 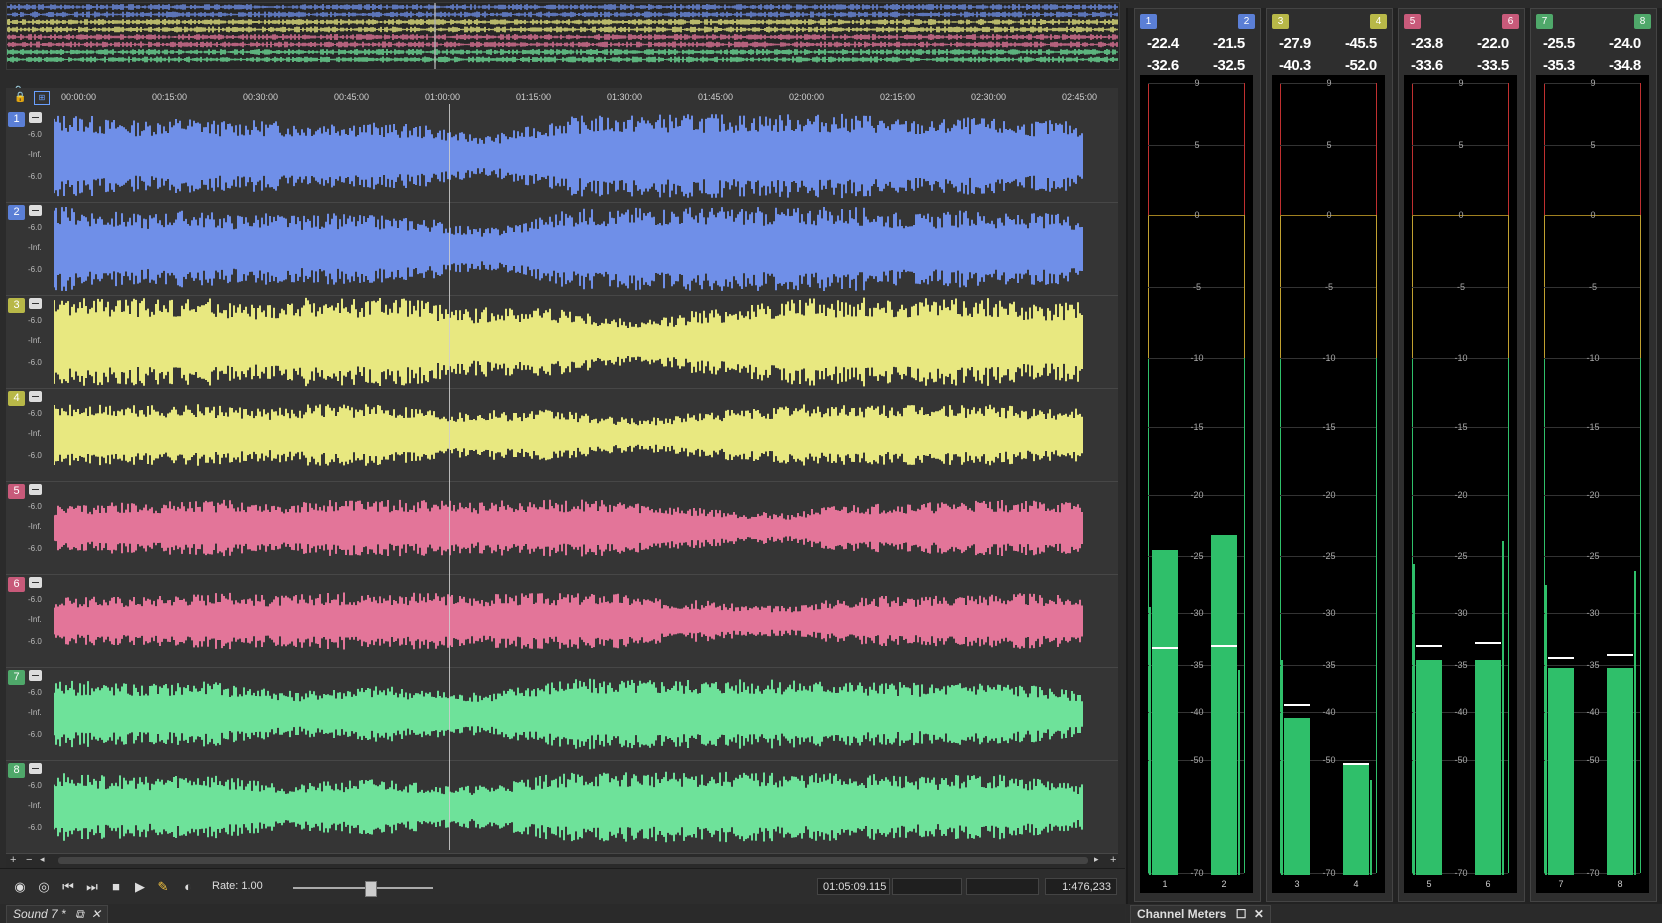 I want to click on track: 8 -6.0 -Inf. -6.0, so click(x=562, y=807).